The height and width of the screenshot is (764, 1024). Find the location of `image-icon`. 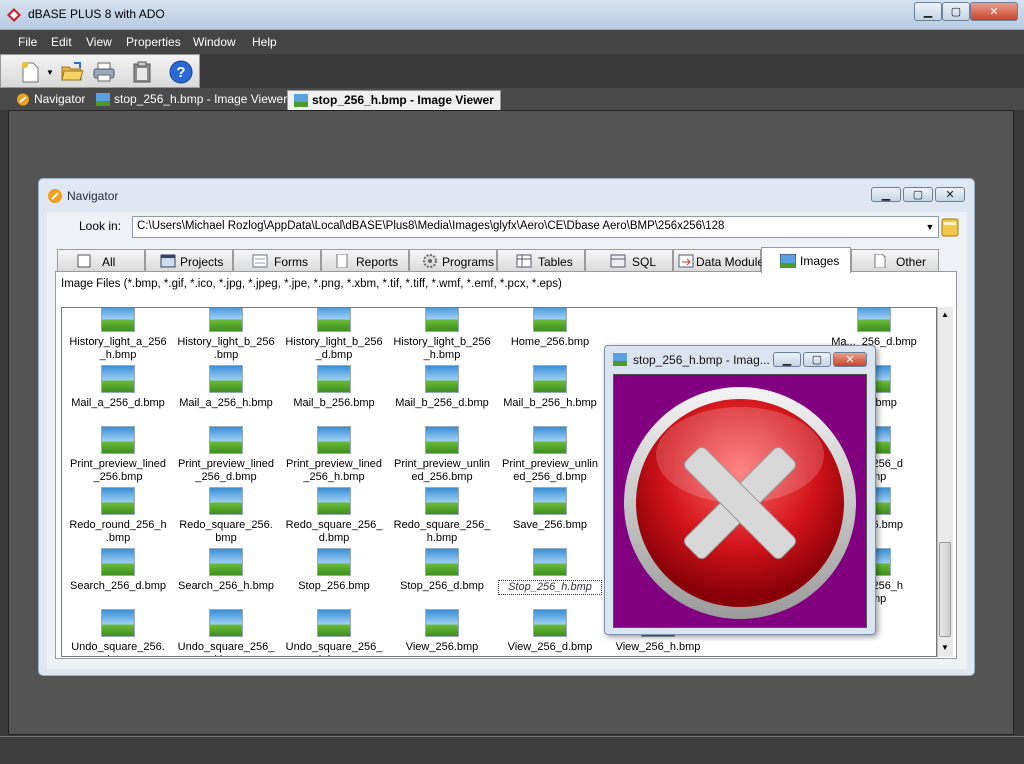

image-icon is located at coordinates (301, 100).